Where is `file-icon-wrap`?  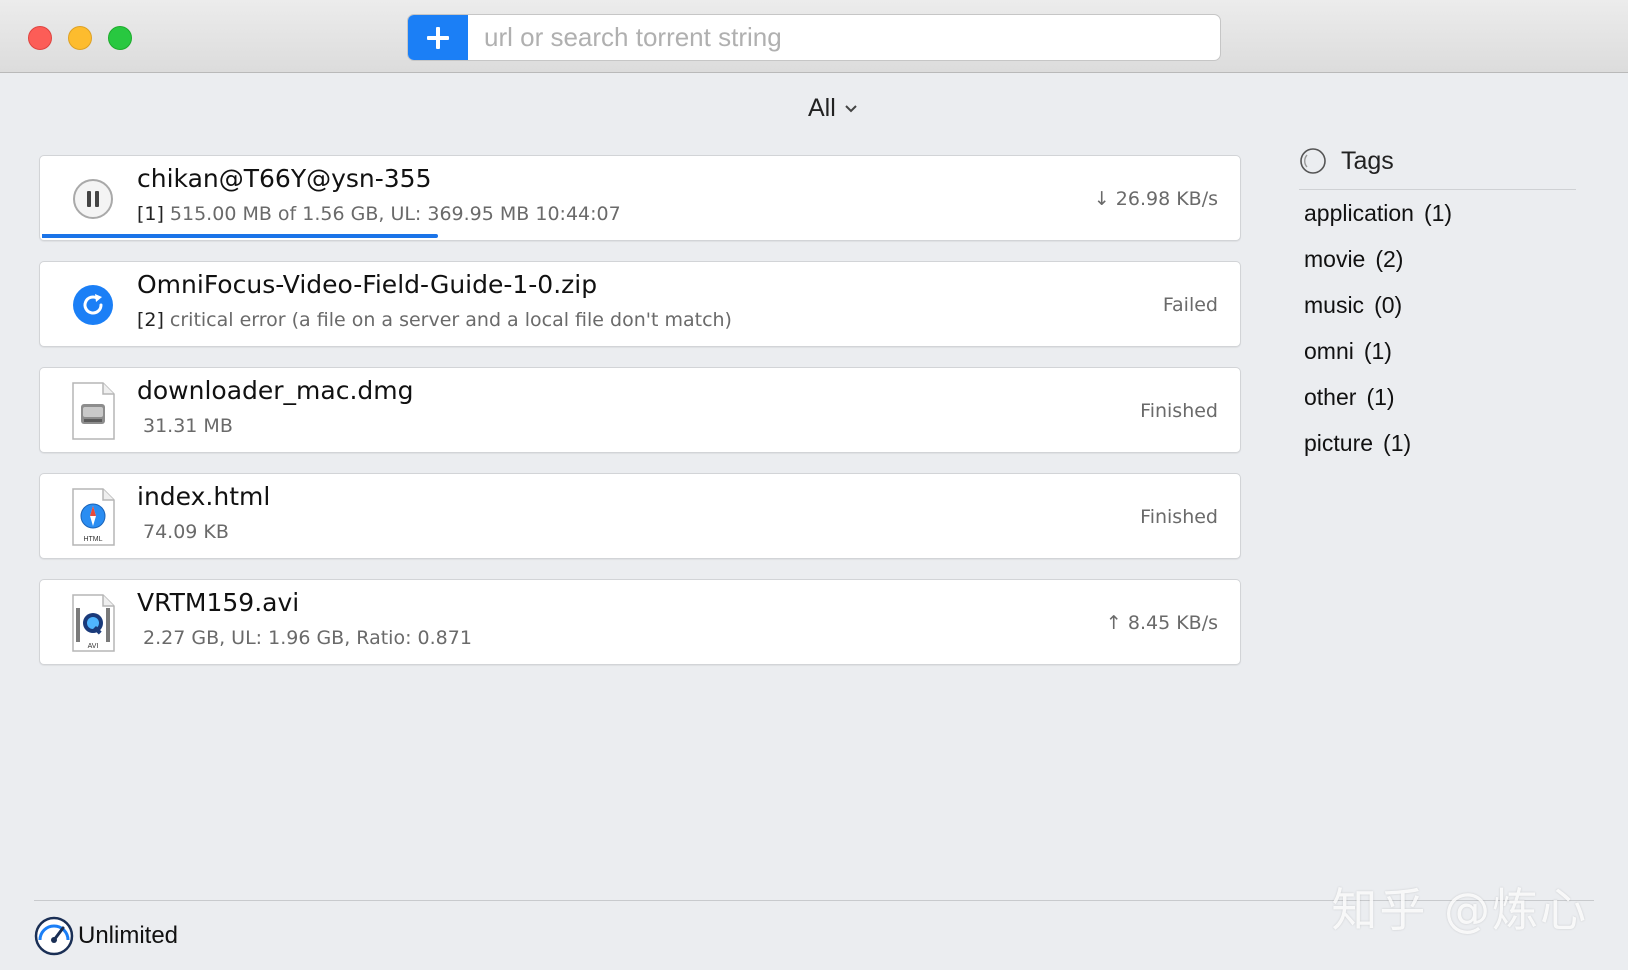 file-icon-wrap is located at coordinates (93, 411).